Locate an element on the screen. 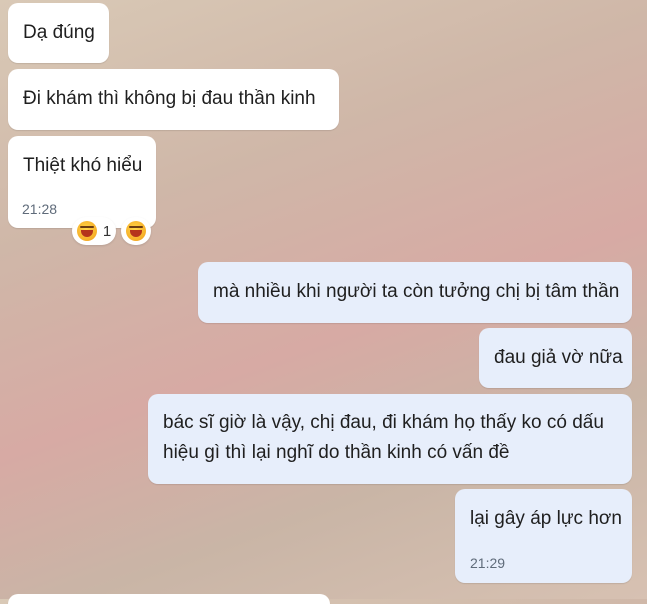  message-bubble-incoming: Thiệt khó hiểu 21:28 is located at coordinates (82, 182).